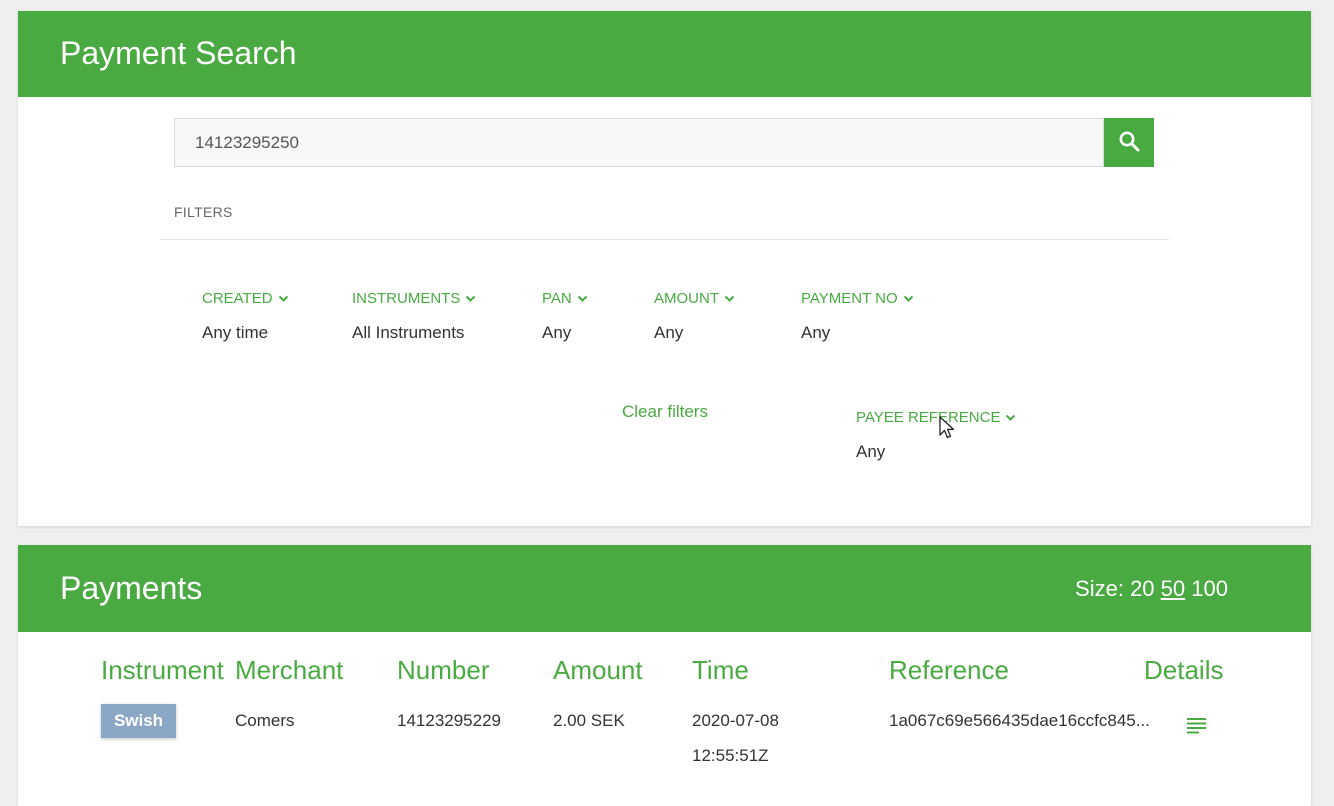 The width and height of the screenshot is (1334, 806). Describe the element at coordinates (686, 298) in the screenshot. I see `filter-label: AMOUNT` at that location.